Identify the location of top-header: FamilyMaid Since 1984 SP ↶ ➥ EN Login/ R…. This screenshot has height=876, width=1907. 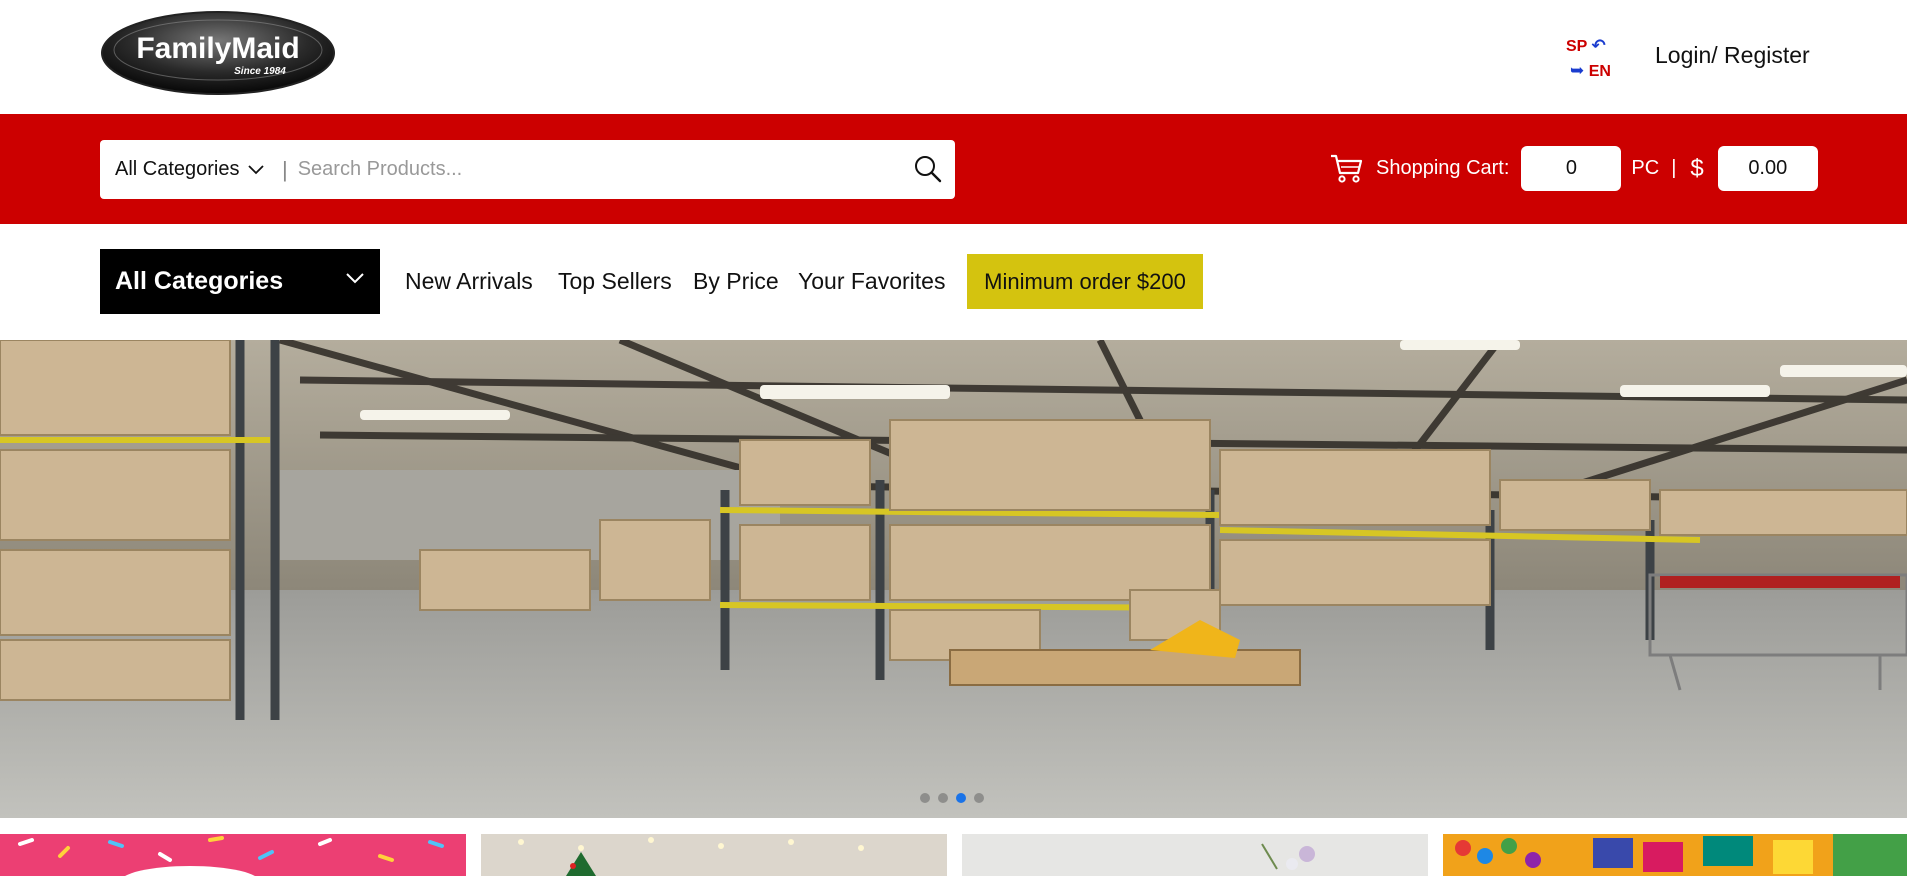
(953, 57).